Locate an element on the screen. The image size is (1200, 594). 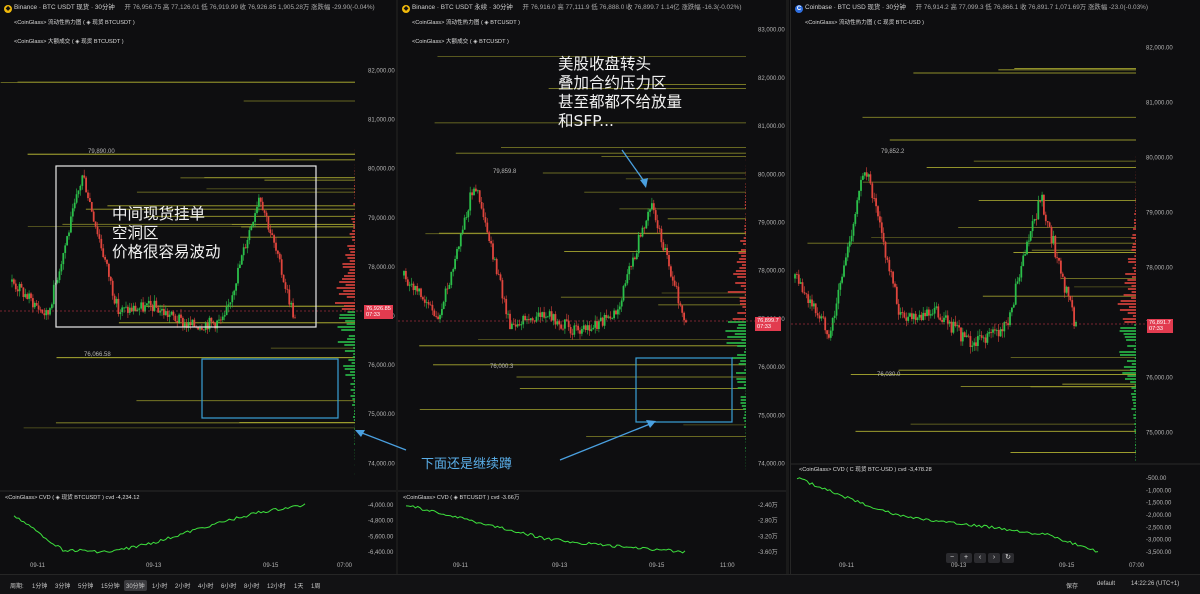
heatmap-indicator-label: <CoinGlass> 流动性热力图 ( ◈ 现货 BTCUSDT ) is located at coordinates (74, 22).